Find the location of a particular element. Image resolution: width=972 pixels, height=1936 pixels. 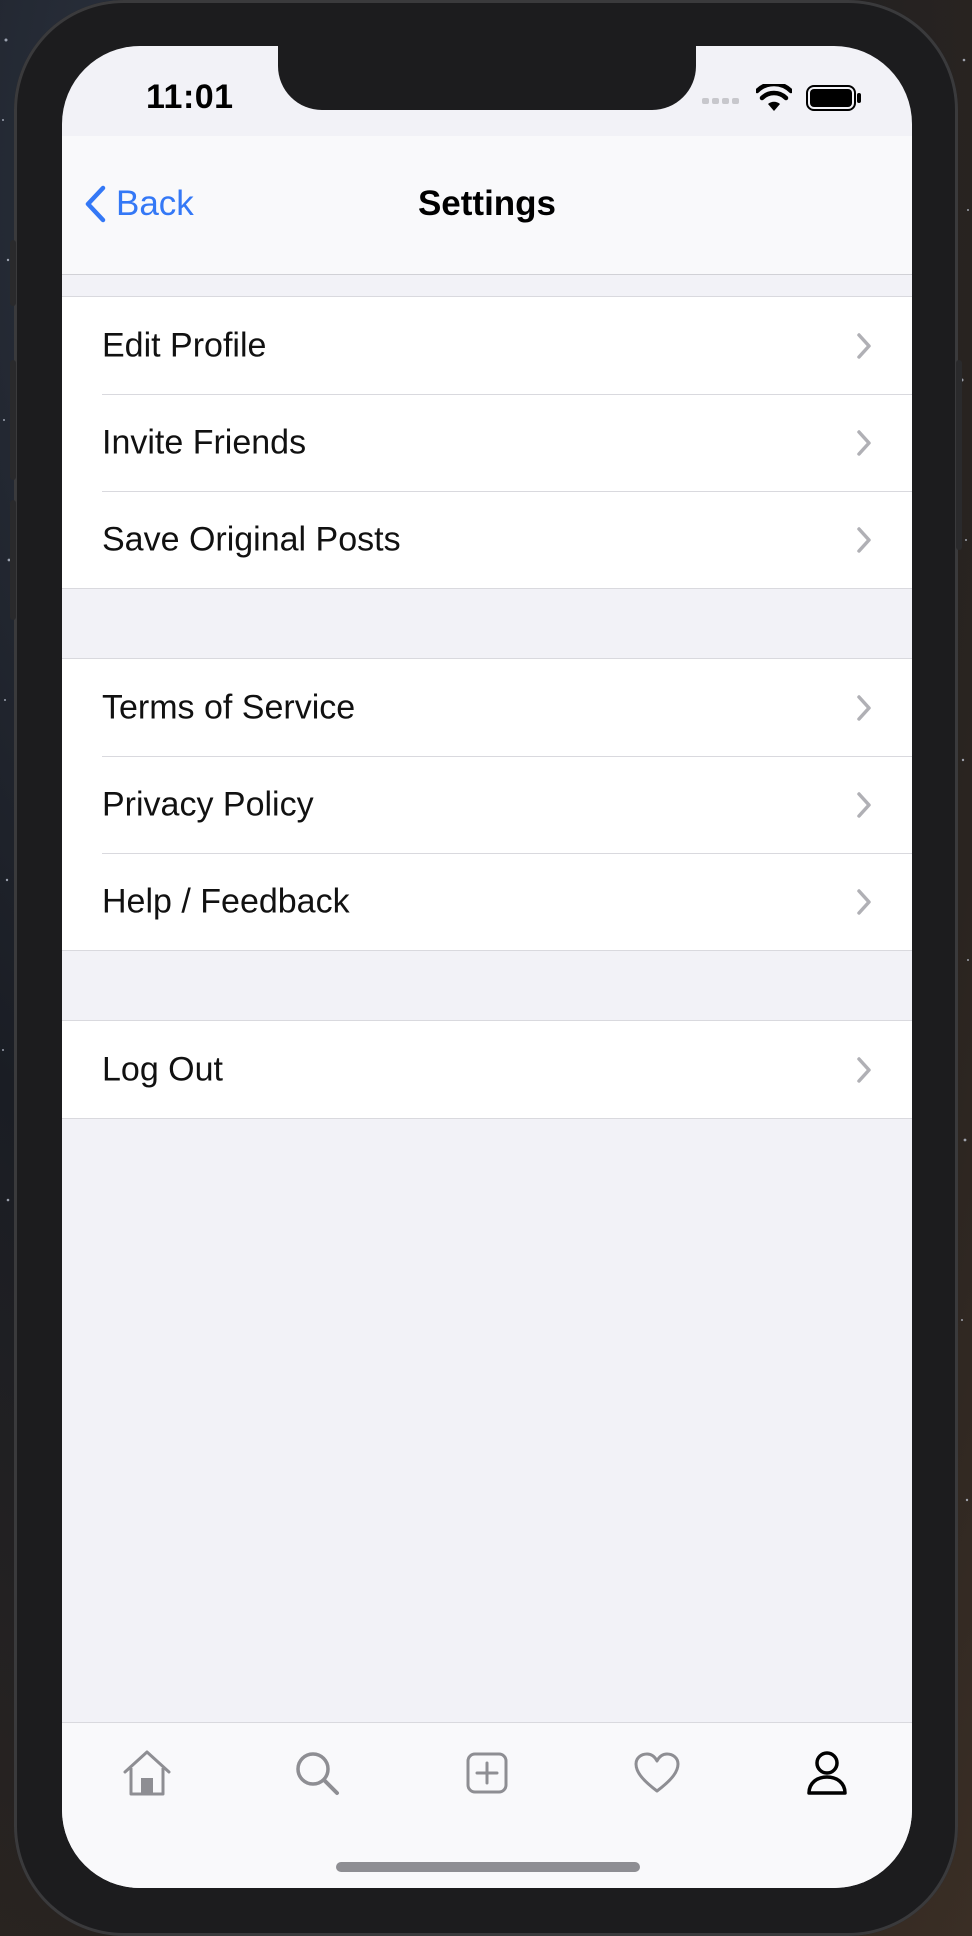

battery-icon is located at coordinates (833, 98).